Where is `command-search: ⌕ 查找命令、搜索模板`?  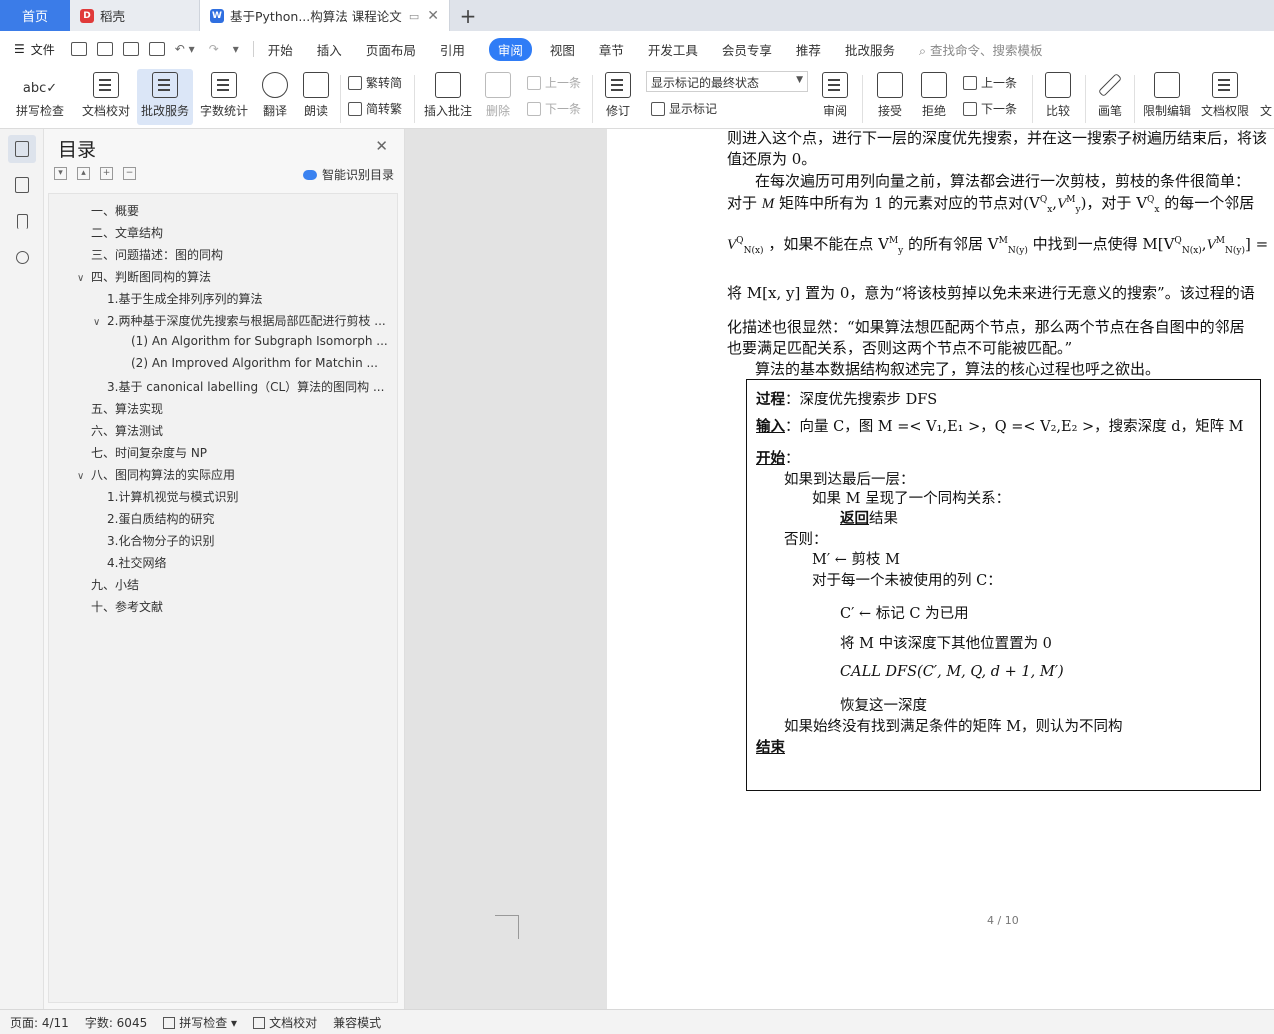 command-search: ⌕ 查找命令、搜索模板 is located at coordinates (981, 49).